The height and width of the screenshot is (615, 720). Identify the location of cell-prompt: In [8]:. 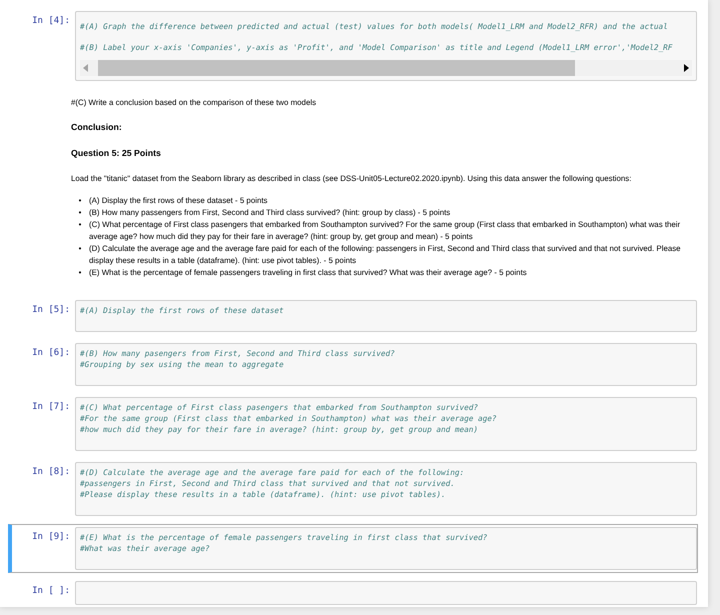
(51, 472).